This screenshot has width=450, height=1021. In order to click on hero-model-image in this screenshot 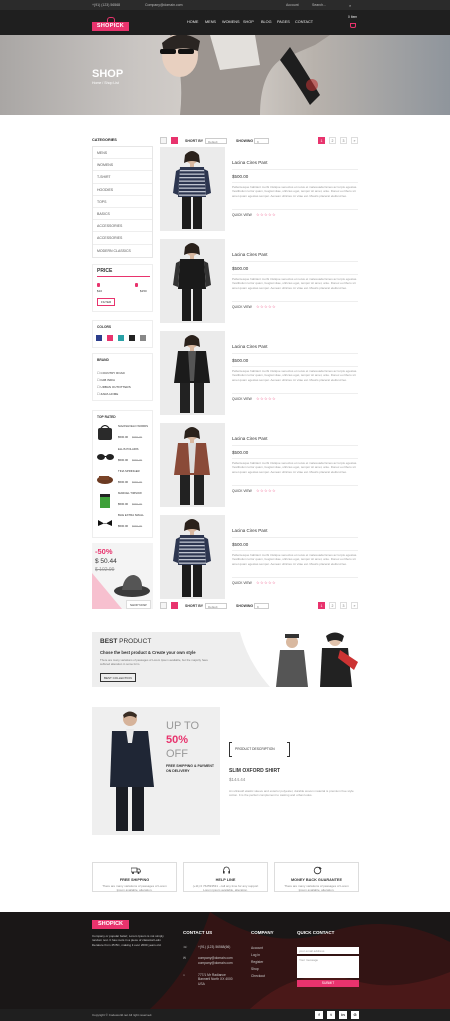, I will do `click(245, 75)`.